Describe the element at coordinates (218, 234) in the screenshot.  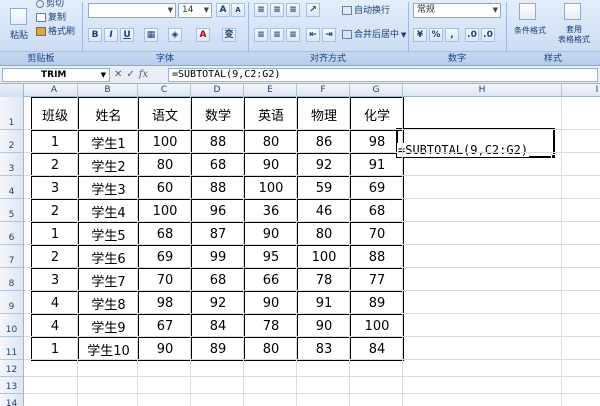
I see `data-cell: 87` at that location.